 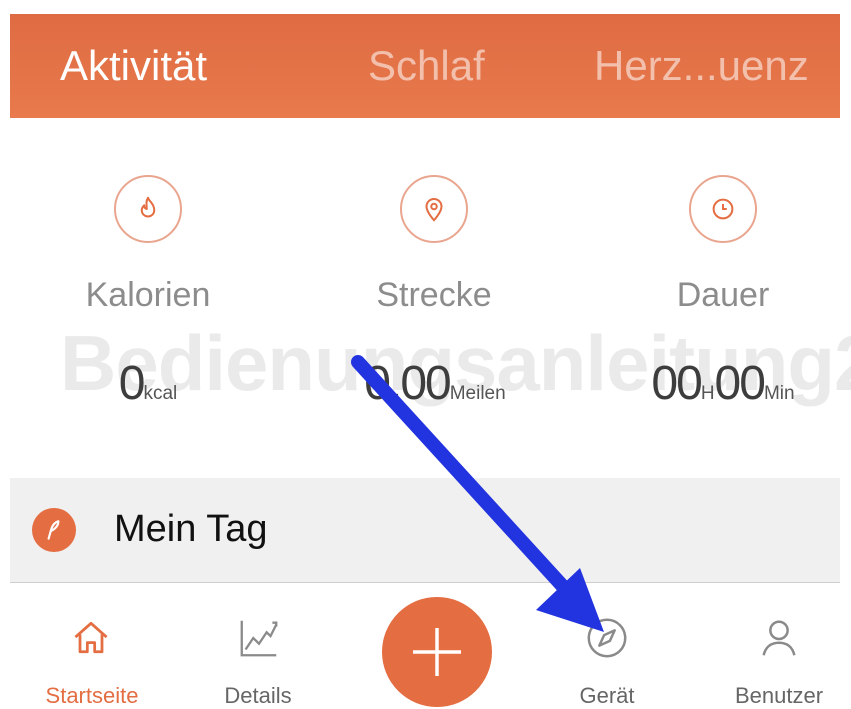 What do you see at coordinates (477, 393) in the screenshot?
I see `strecke-unit: Meilen` at bounding box center [477, 393].